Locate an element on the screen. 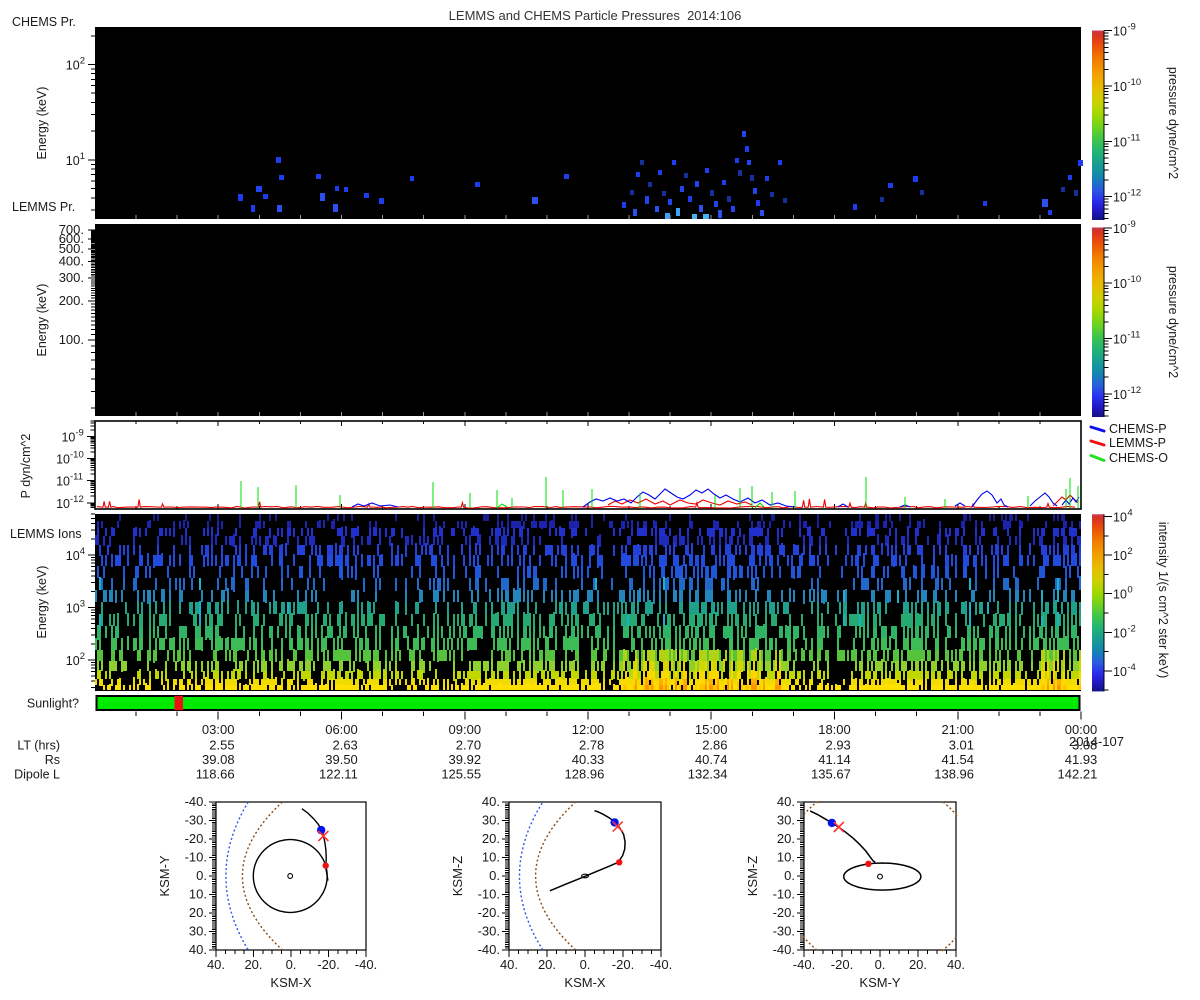  svg-text: 40.74 is located at coordinates (711, 759).